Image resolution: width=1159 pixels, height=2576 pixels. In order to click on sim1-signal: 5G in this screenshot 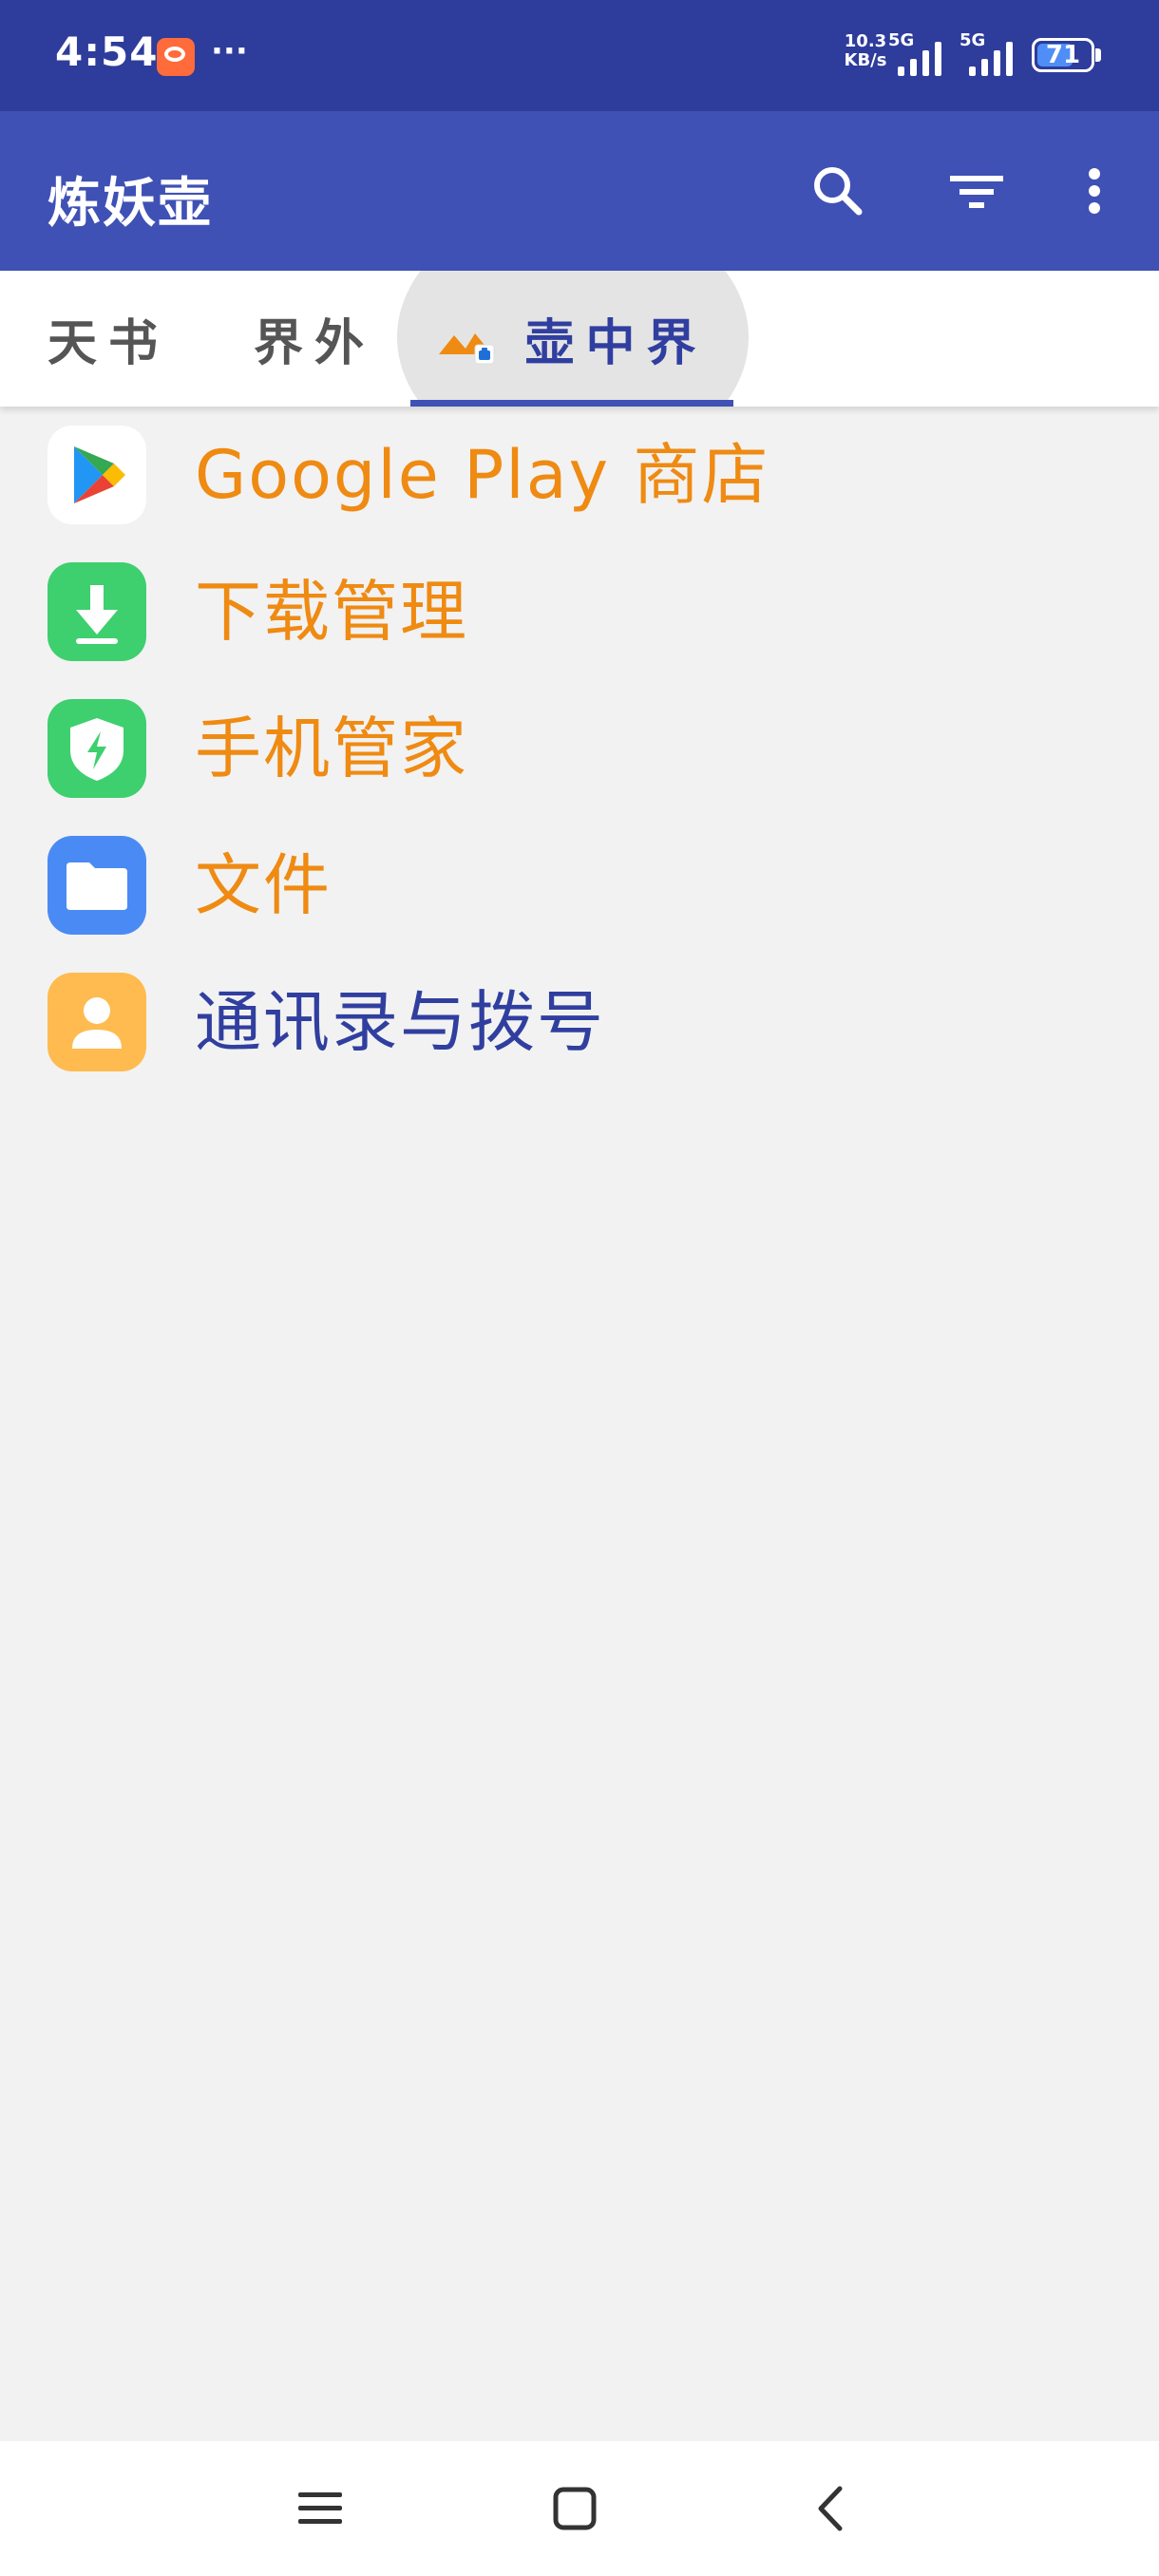, I will do `click(917, 53)`.